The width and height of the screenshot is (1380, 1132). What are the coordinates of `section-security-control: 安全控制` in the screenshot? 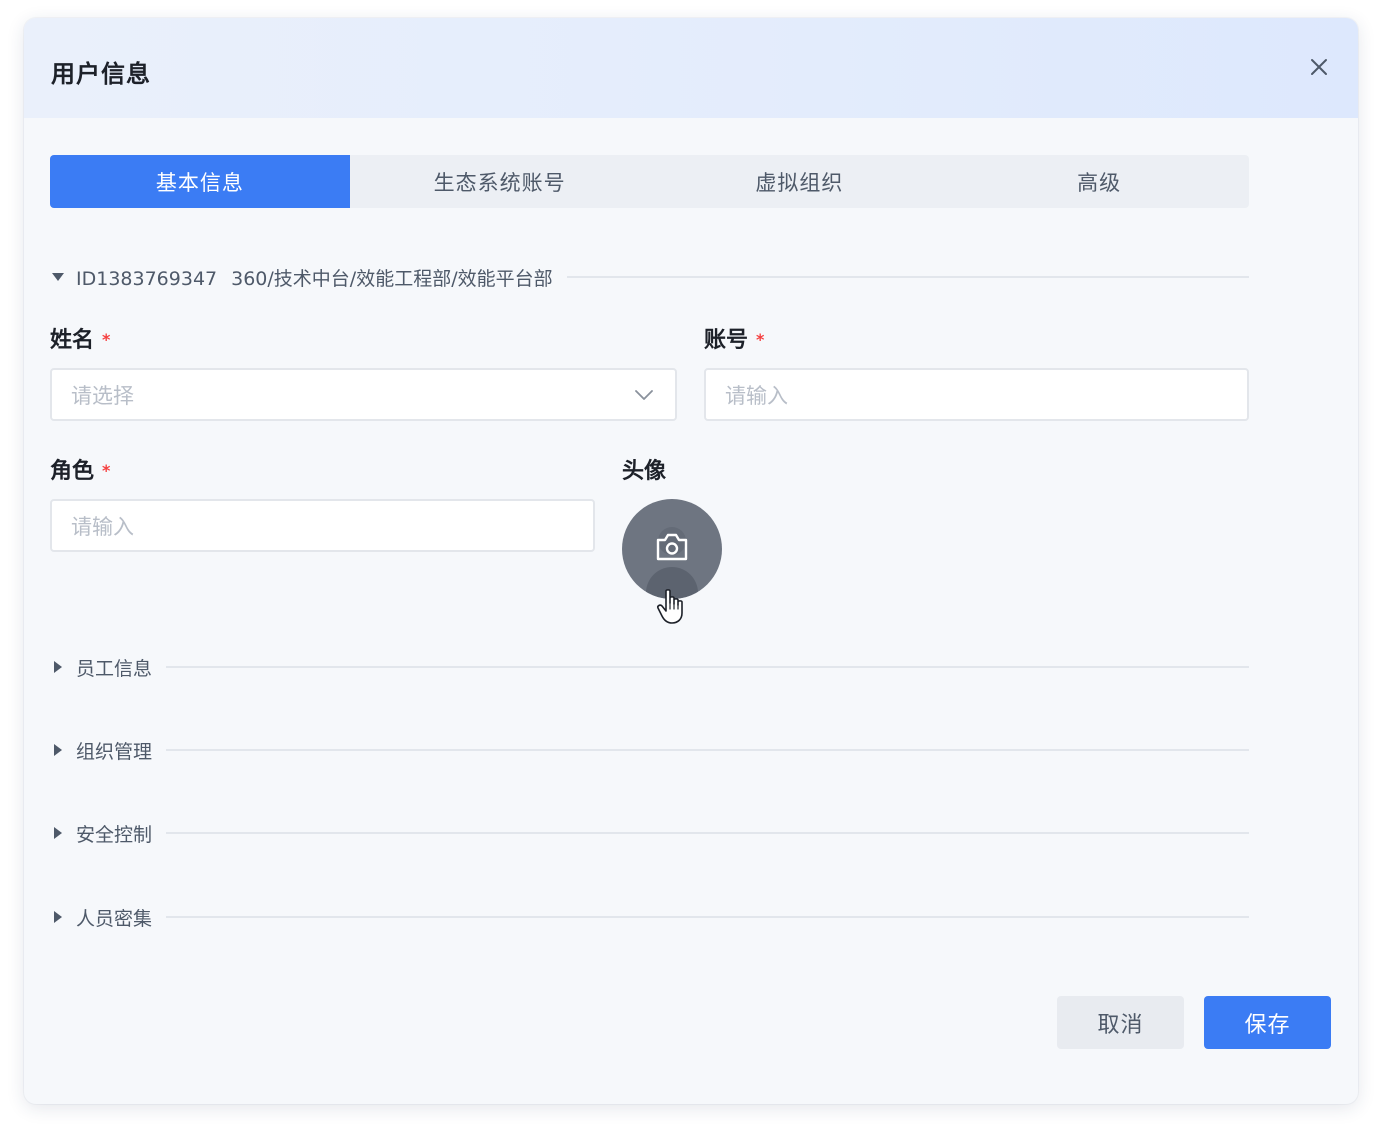 It's located at (649, 833).